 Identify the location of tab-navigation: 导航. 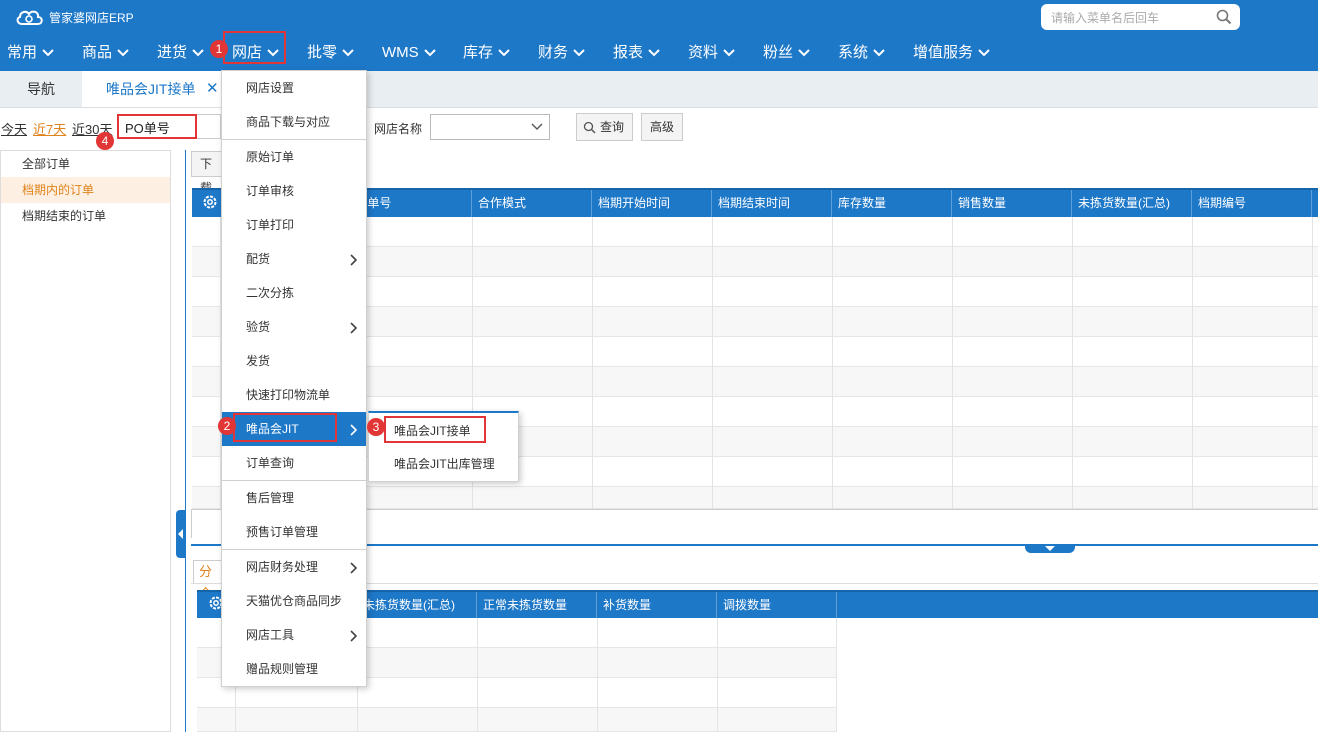
(41, 89).